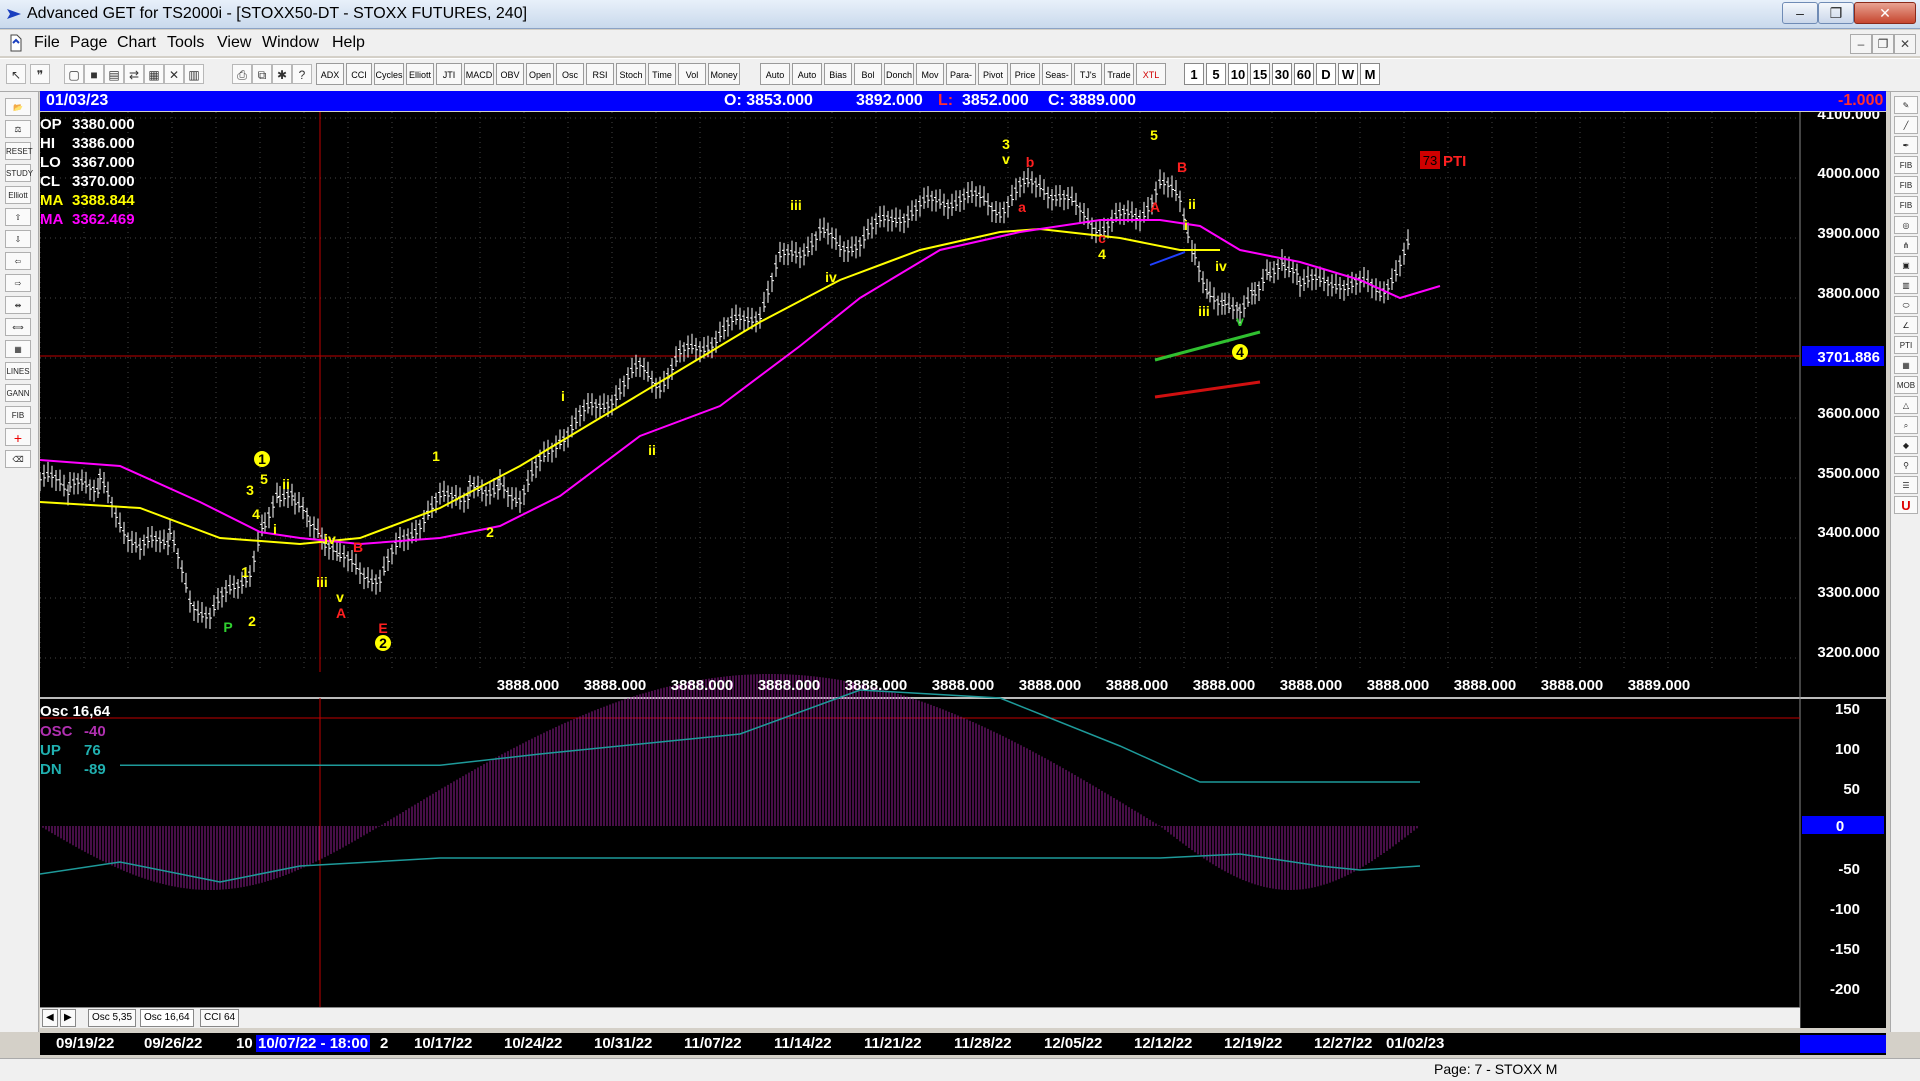 The width and height of the screenshot is (1920, 1081). I want to click on tb-adx-dmi: ADX DMI, so click(330, 74).